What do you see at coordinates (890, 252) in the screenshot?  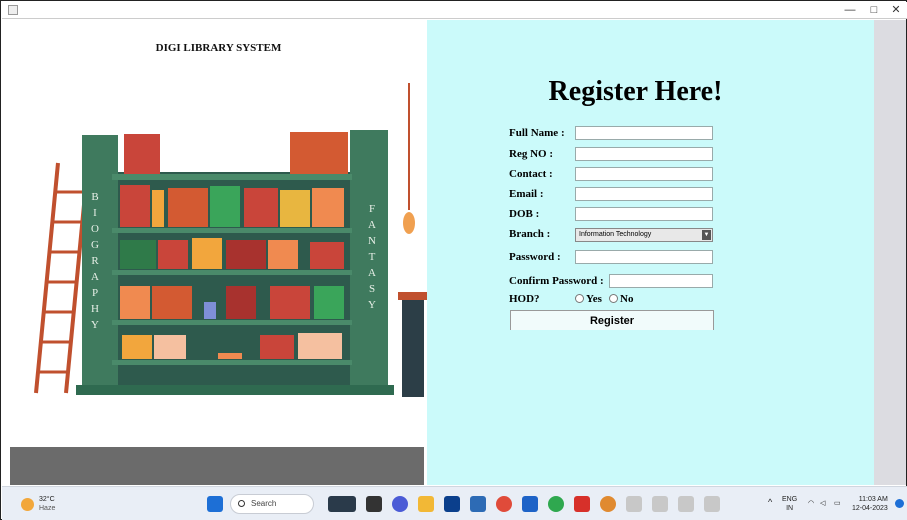 I see `scrollbar` at bounding box center [890, 252].